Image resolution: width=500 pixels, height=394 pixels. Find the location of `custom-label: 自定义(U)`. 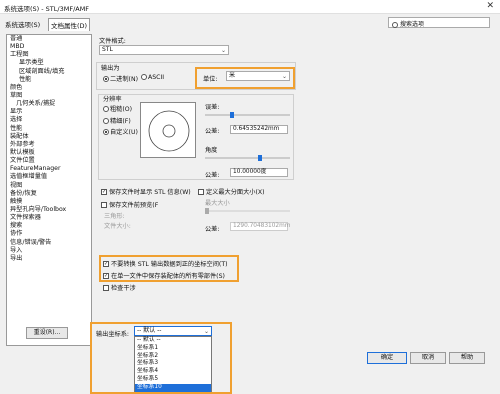

custom-label: 自定义(U) is located at coordinates (124, 132).